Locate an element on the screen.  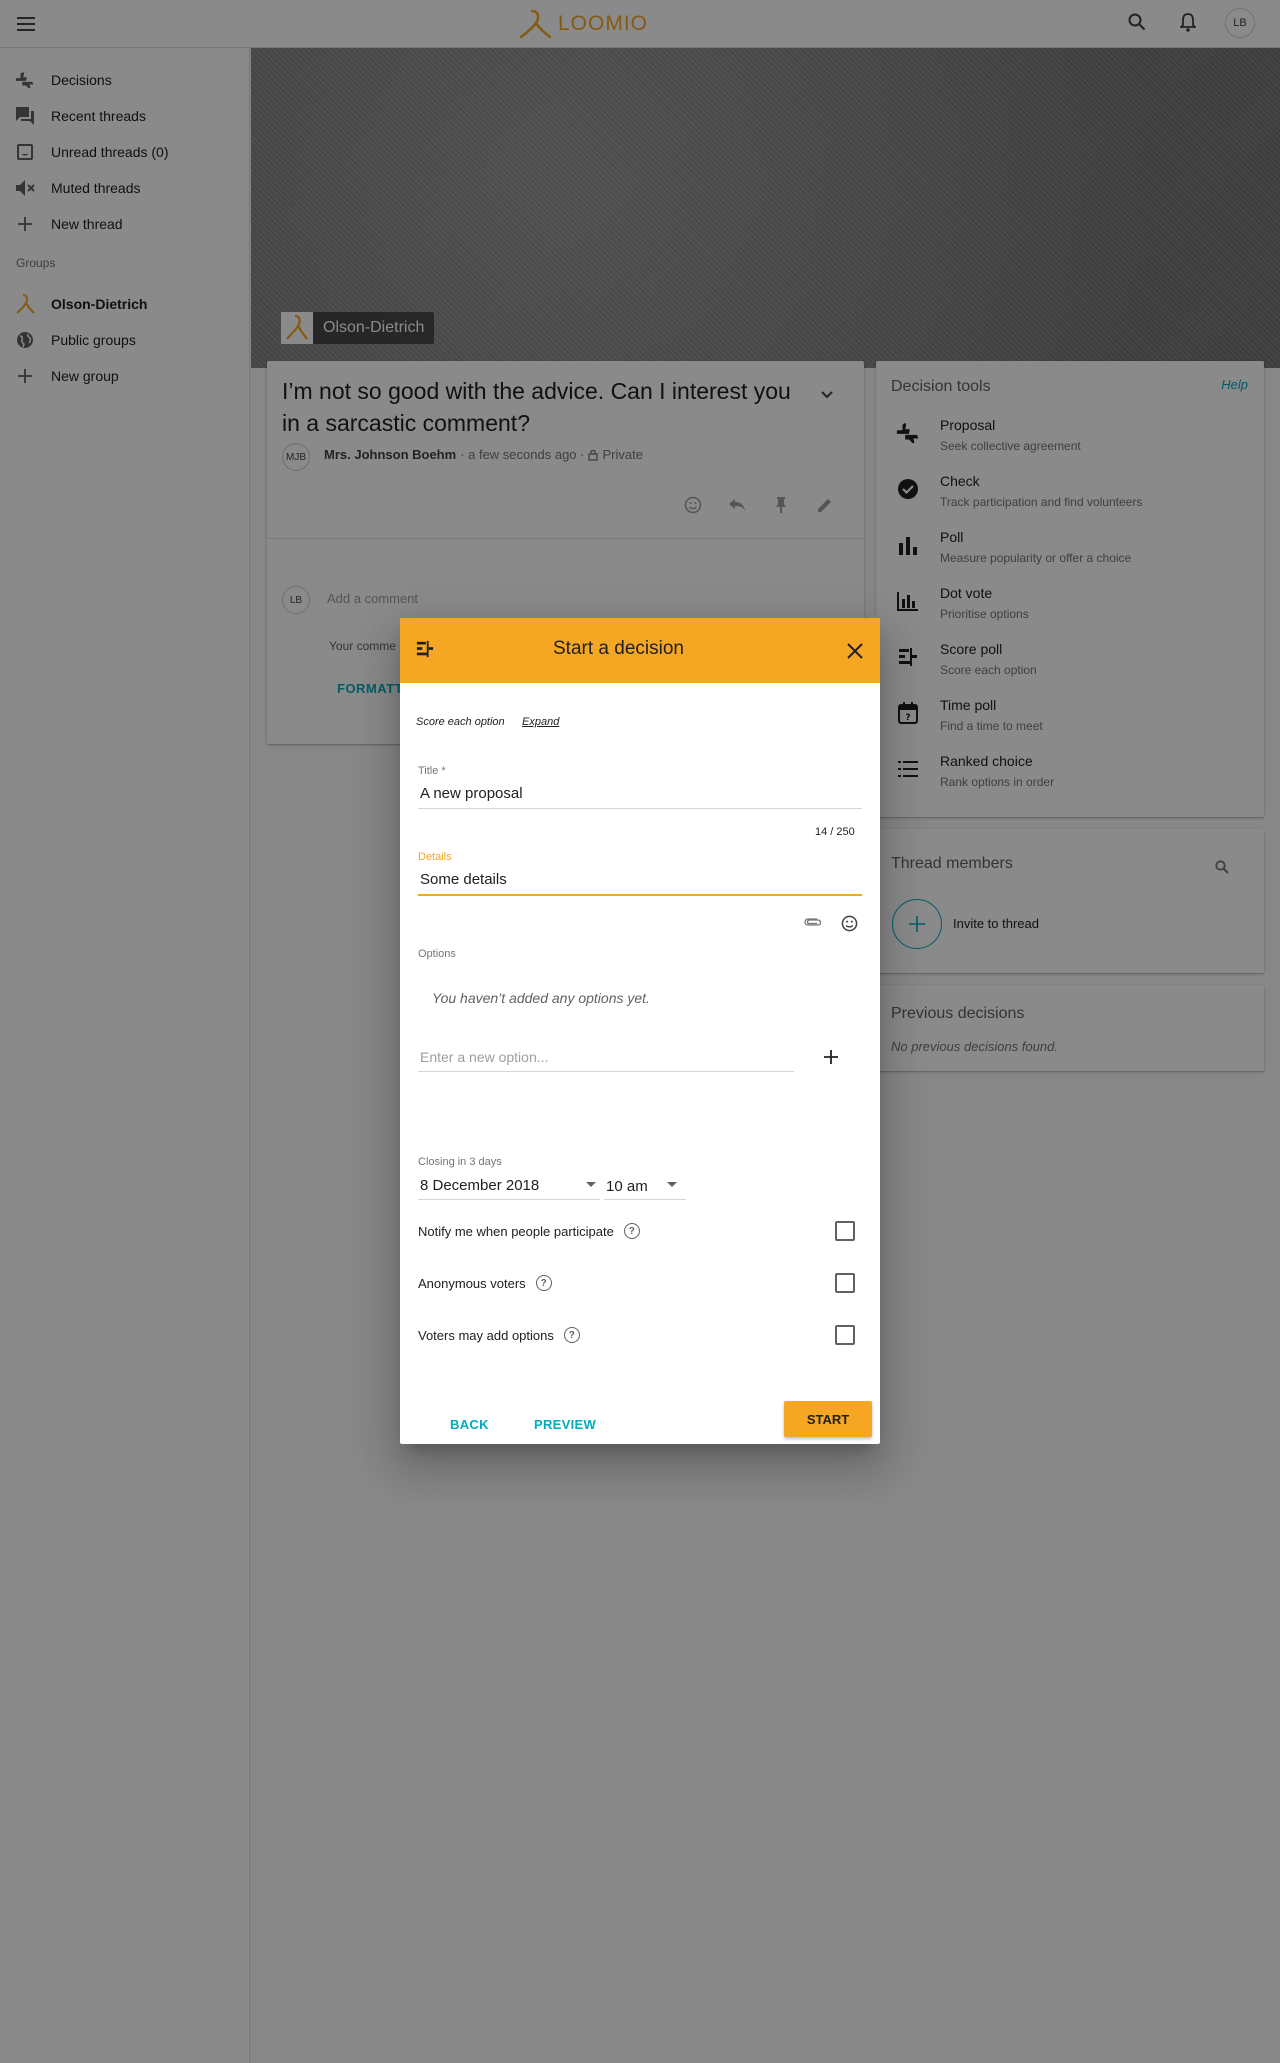
emoji-icon is located at coordinates (849, 923).